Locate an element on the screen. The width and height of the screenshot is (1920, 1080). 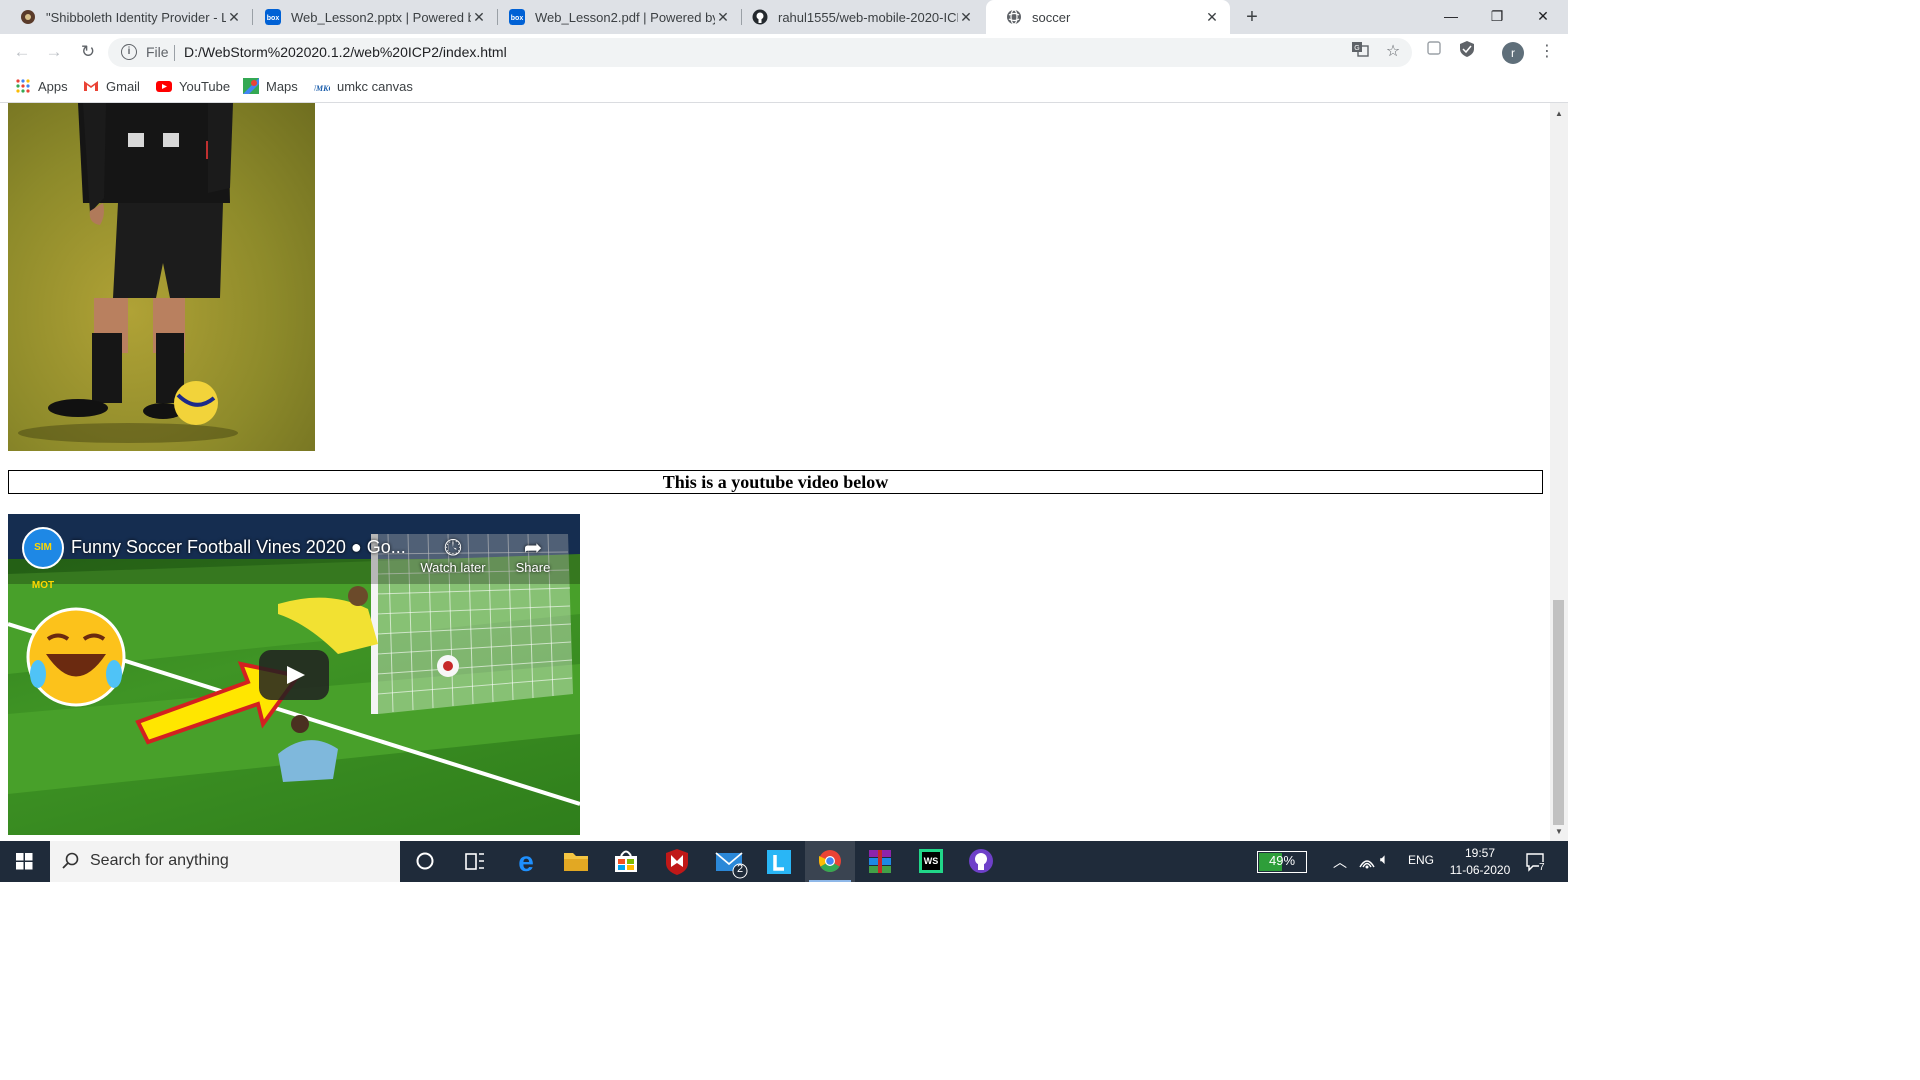
play-button is located at coordinates (294, 675).